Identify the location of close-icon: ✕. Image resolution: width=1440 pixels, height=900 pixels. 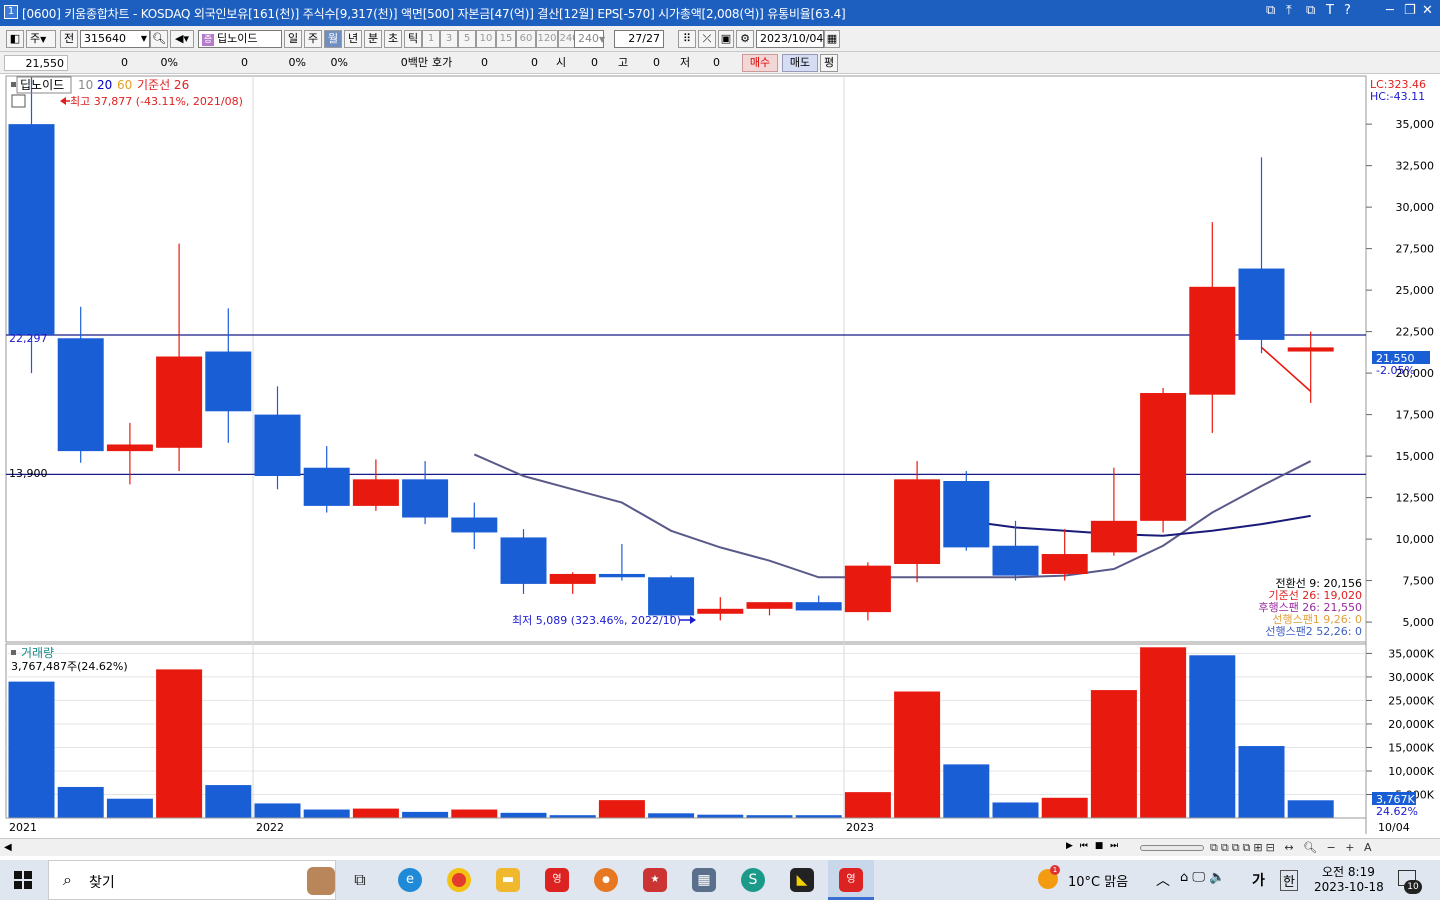
(1427, 10).